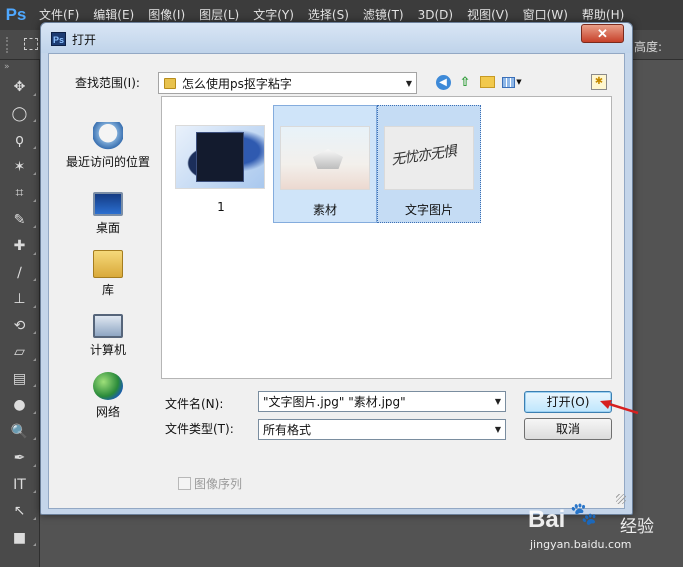  I want to click on place-label: 库, so click(107, 290).